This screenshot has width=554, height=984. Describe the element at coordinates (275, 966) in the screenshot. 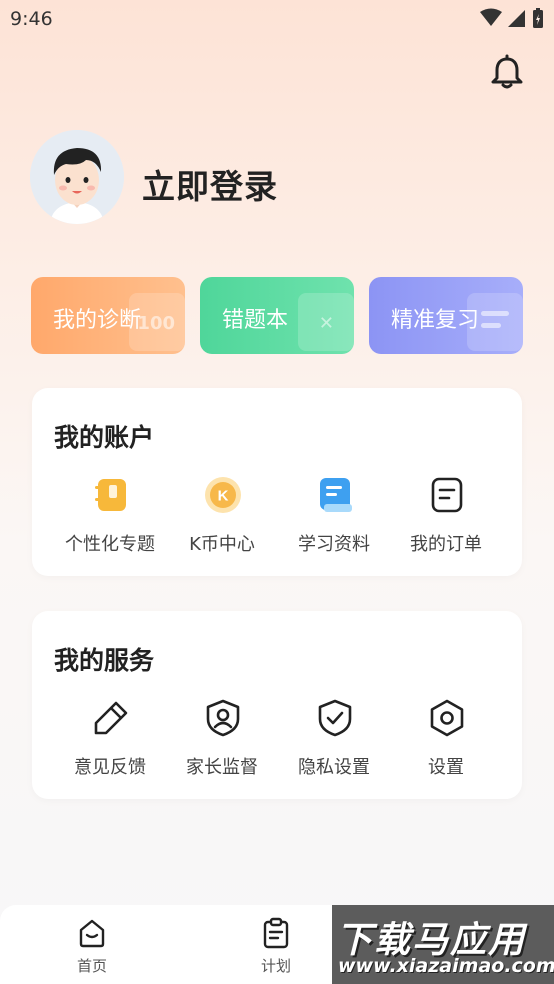

I see `nav-item-plan-label: 计划` at that location.